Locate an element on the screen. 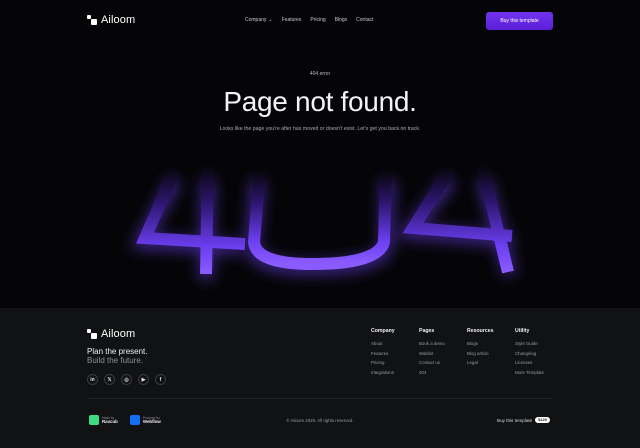 This screenshot has height=448, width=640. footer-link: 404 is located at coordinates (443, 375).